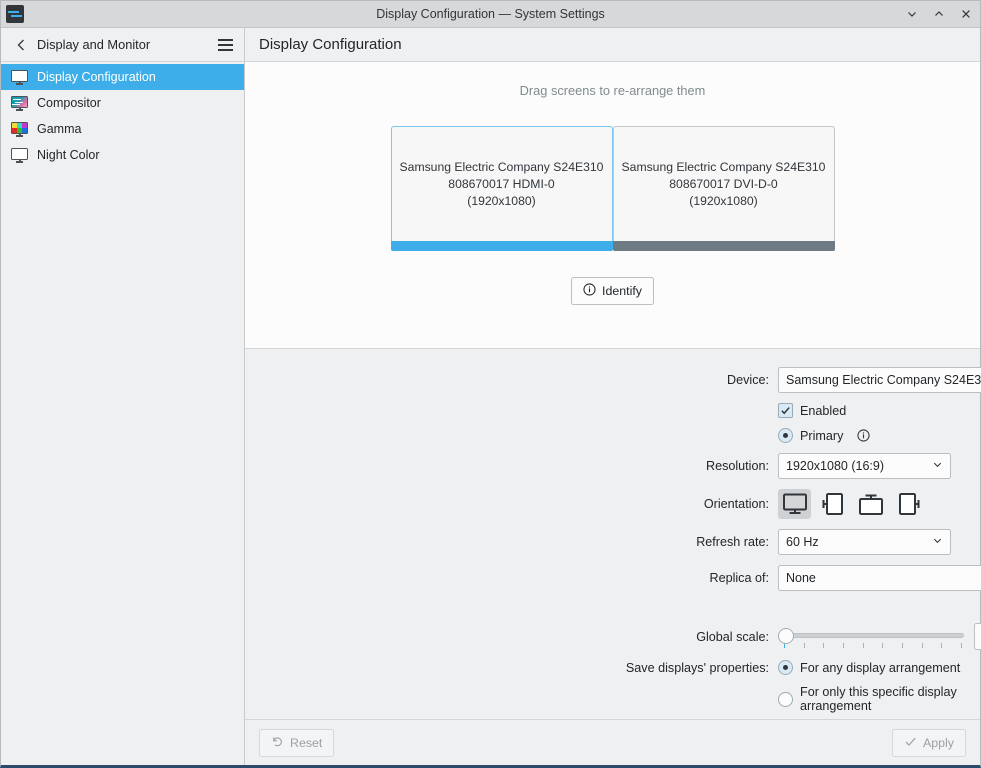  I want to click on sidebar-item-compositor: Compositor, so click(122, 103).